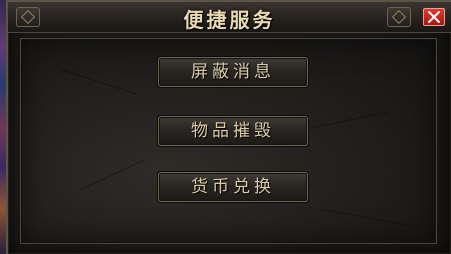  I want to click on block-messages-button: 屏蔽消息, so click(233, 72).